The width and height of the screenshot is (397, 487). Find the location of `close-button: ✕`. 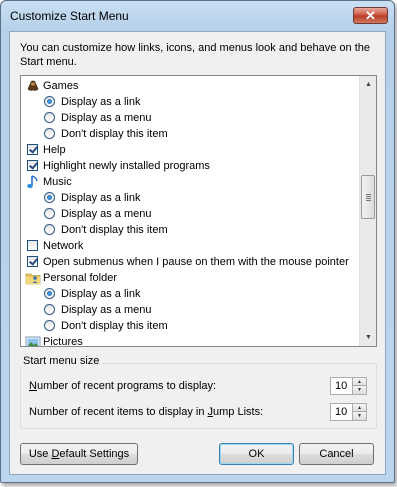

close-button: ✕ is located at coordinates (370, 15).